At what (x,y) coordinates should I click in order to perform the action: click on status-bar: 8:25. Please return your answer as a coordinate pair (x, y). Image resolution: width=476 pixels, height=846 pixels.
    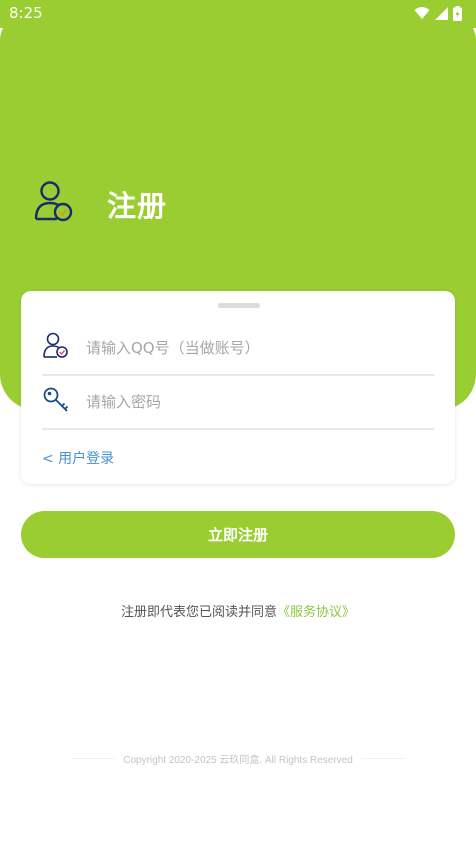
    Looking at the image, I should click on (238, 14).